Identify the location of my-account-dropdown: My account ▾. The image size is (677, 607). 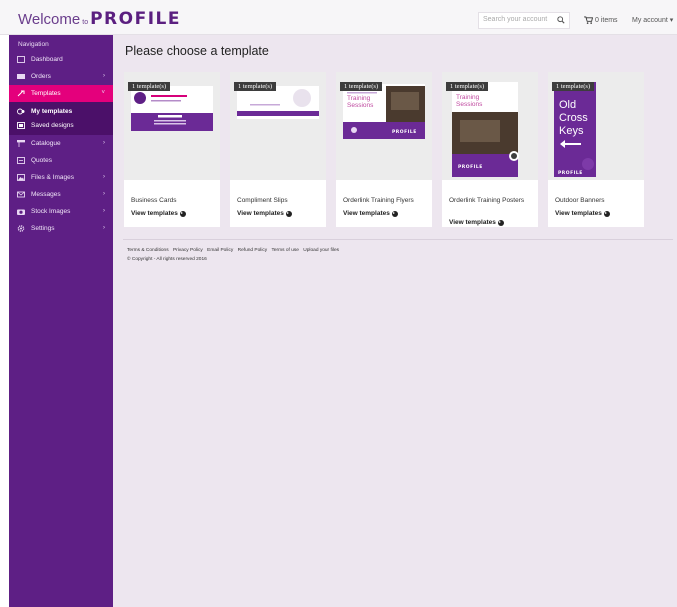
(652, 20).